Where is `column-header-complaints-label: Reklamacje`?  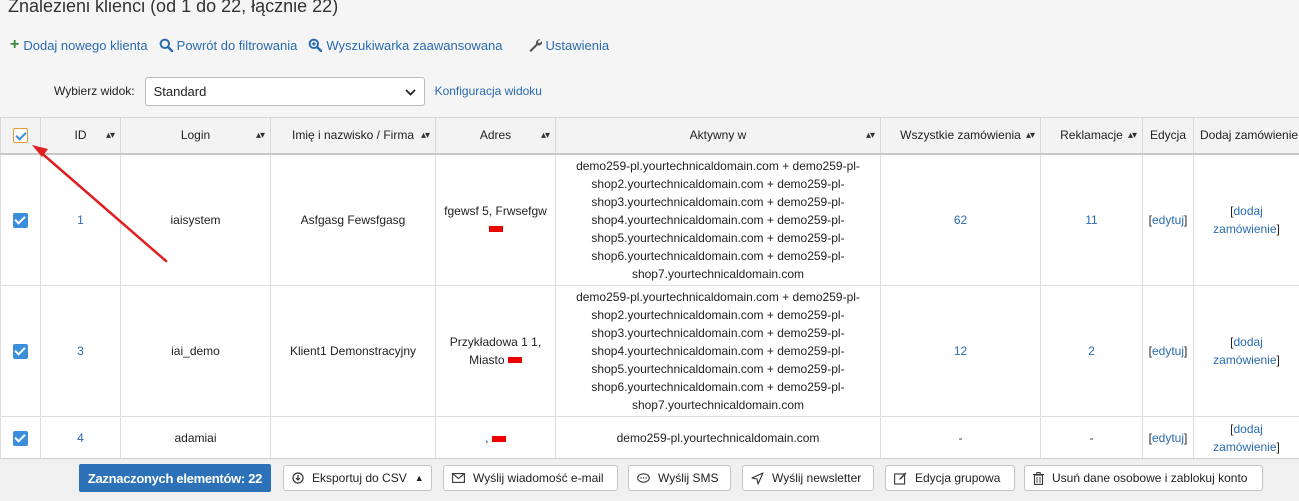 column-header-complaints-label: Reklamacje is located at coordinates (1091, 135).